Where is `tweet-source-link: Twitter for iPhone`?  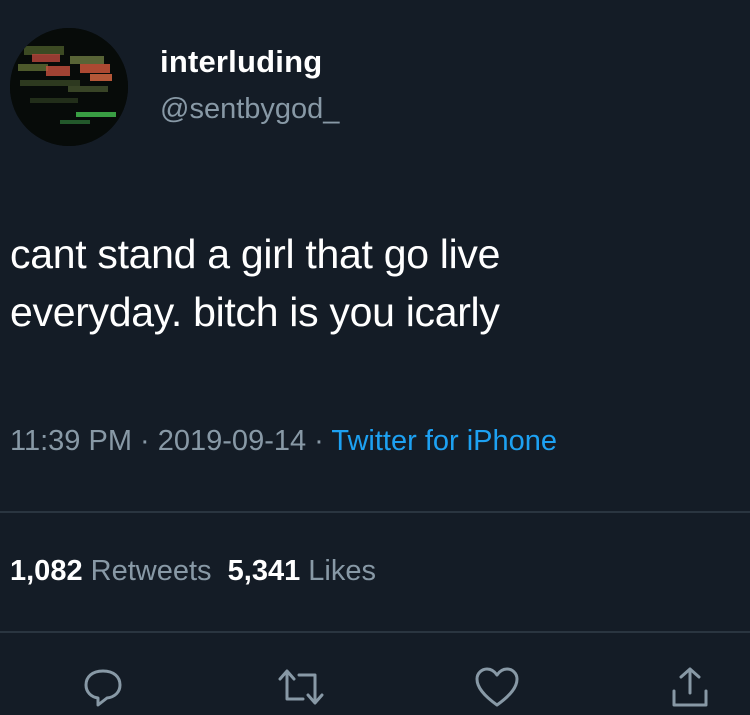
tweet-source-link: Twitter for iPhone is located at coordinates (444, 441).